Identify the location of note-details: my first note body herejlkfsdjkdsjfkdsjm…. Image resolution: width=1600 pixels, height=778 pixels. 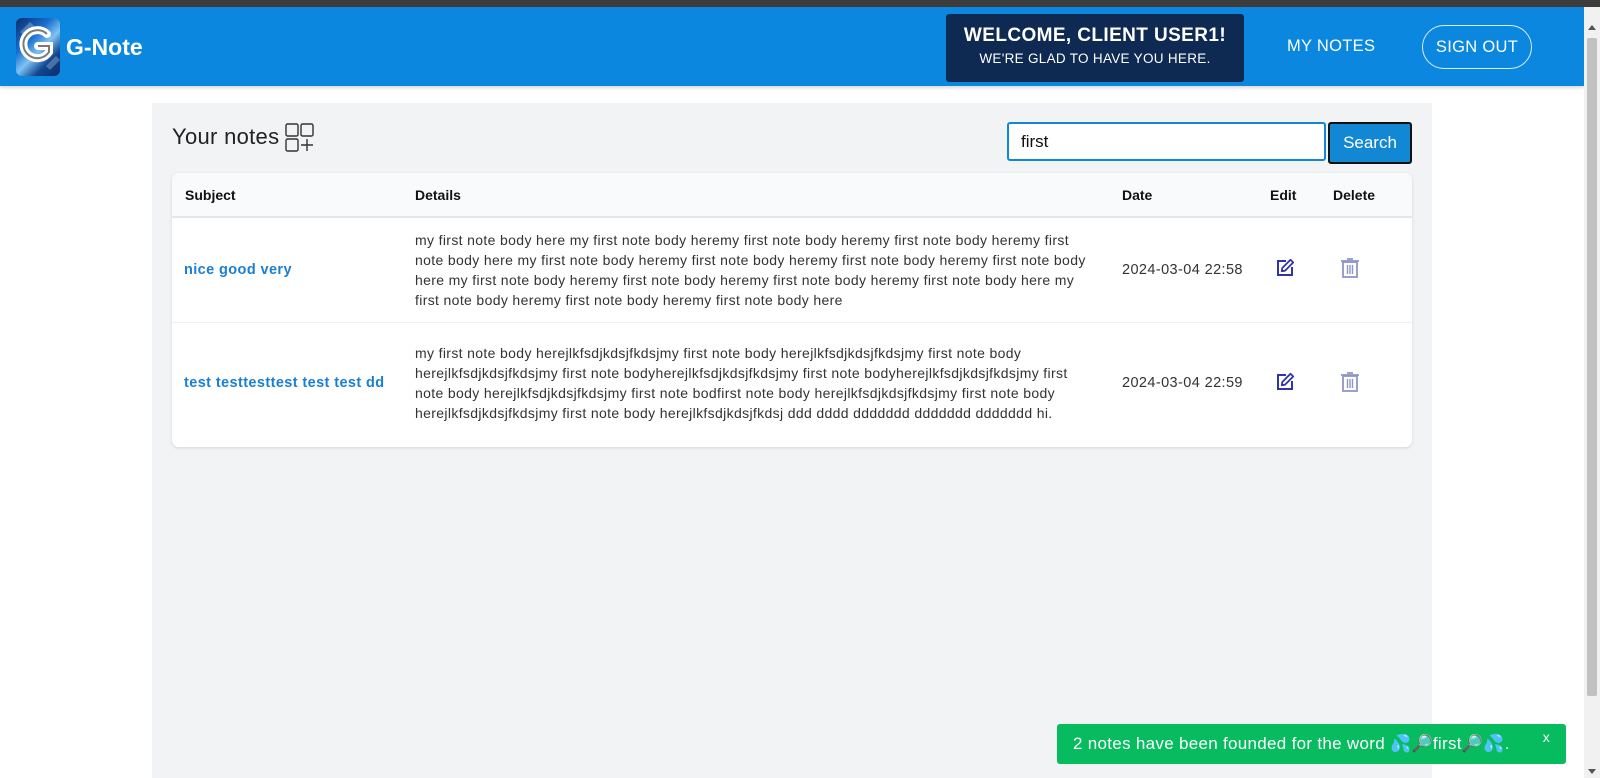
(741, 383).